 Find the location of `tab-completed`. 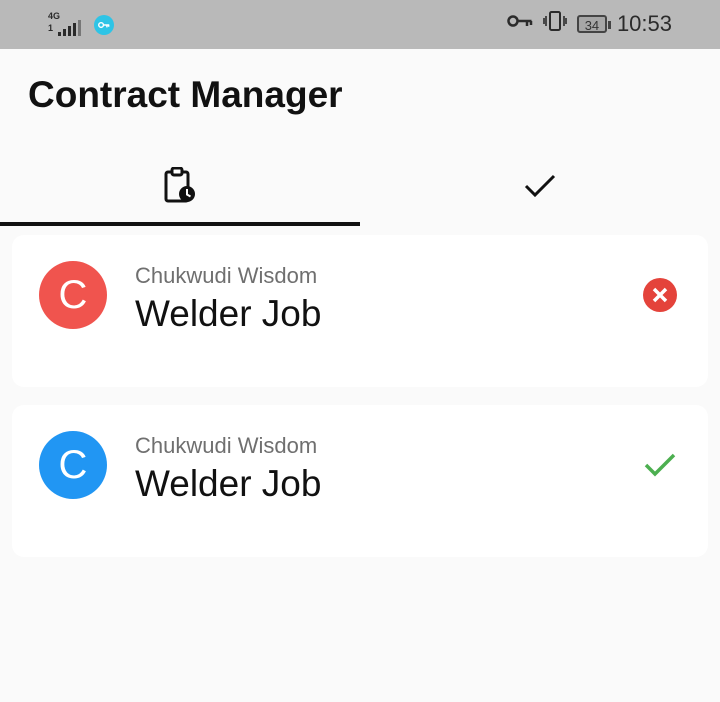

tab-completed is located at coordinates (540, 188).